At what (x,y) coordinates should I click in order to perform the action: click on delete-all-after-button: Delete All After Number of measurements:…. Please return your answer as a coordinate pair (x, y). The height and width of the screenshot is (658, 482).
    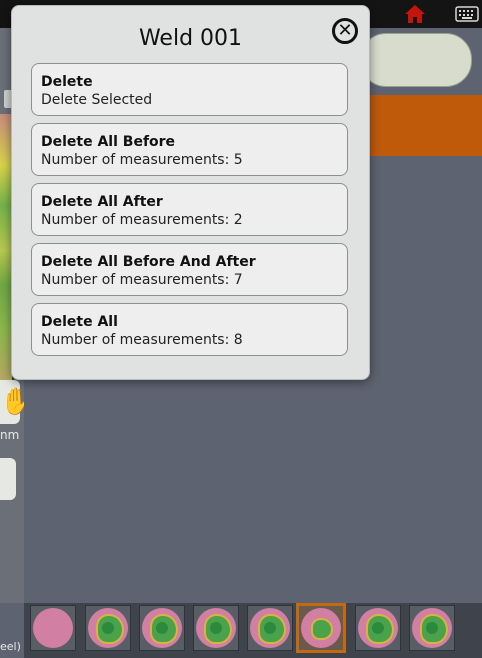
    Looking at the image, I should click on (189, 209).